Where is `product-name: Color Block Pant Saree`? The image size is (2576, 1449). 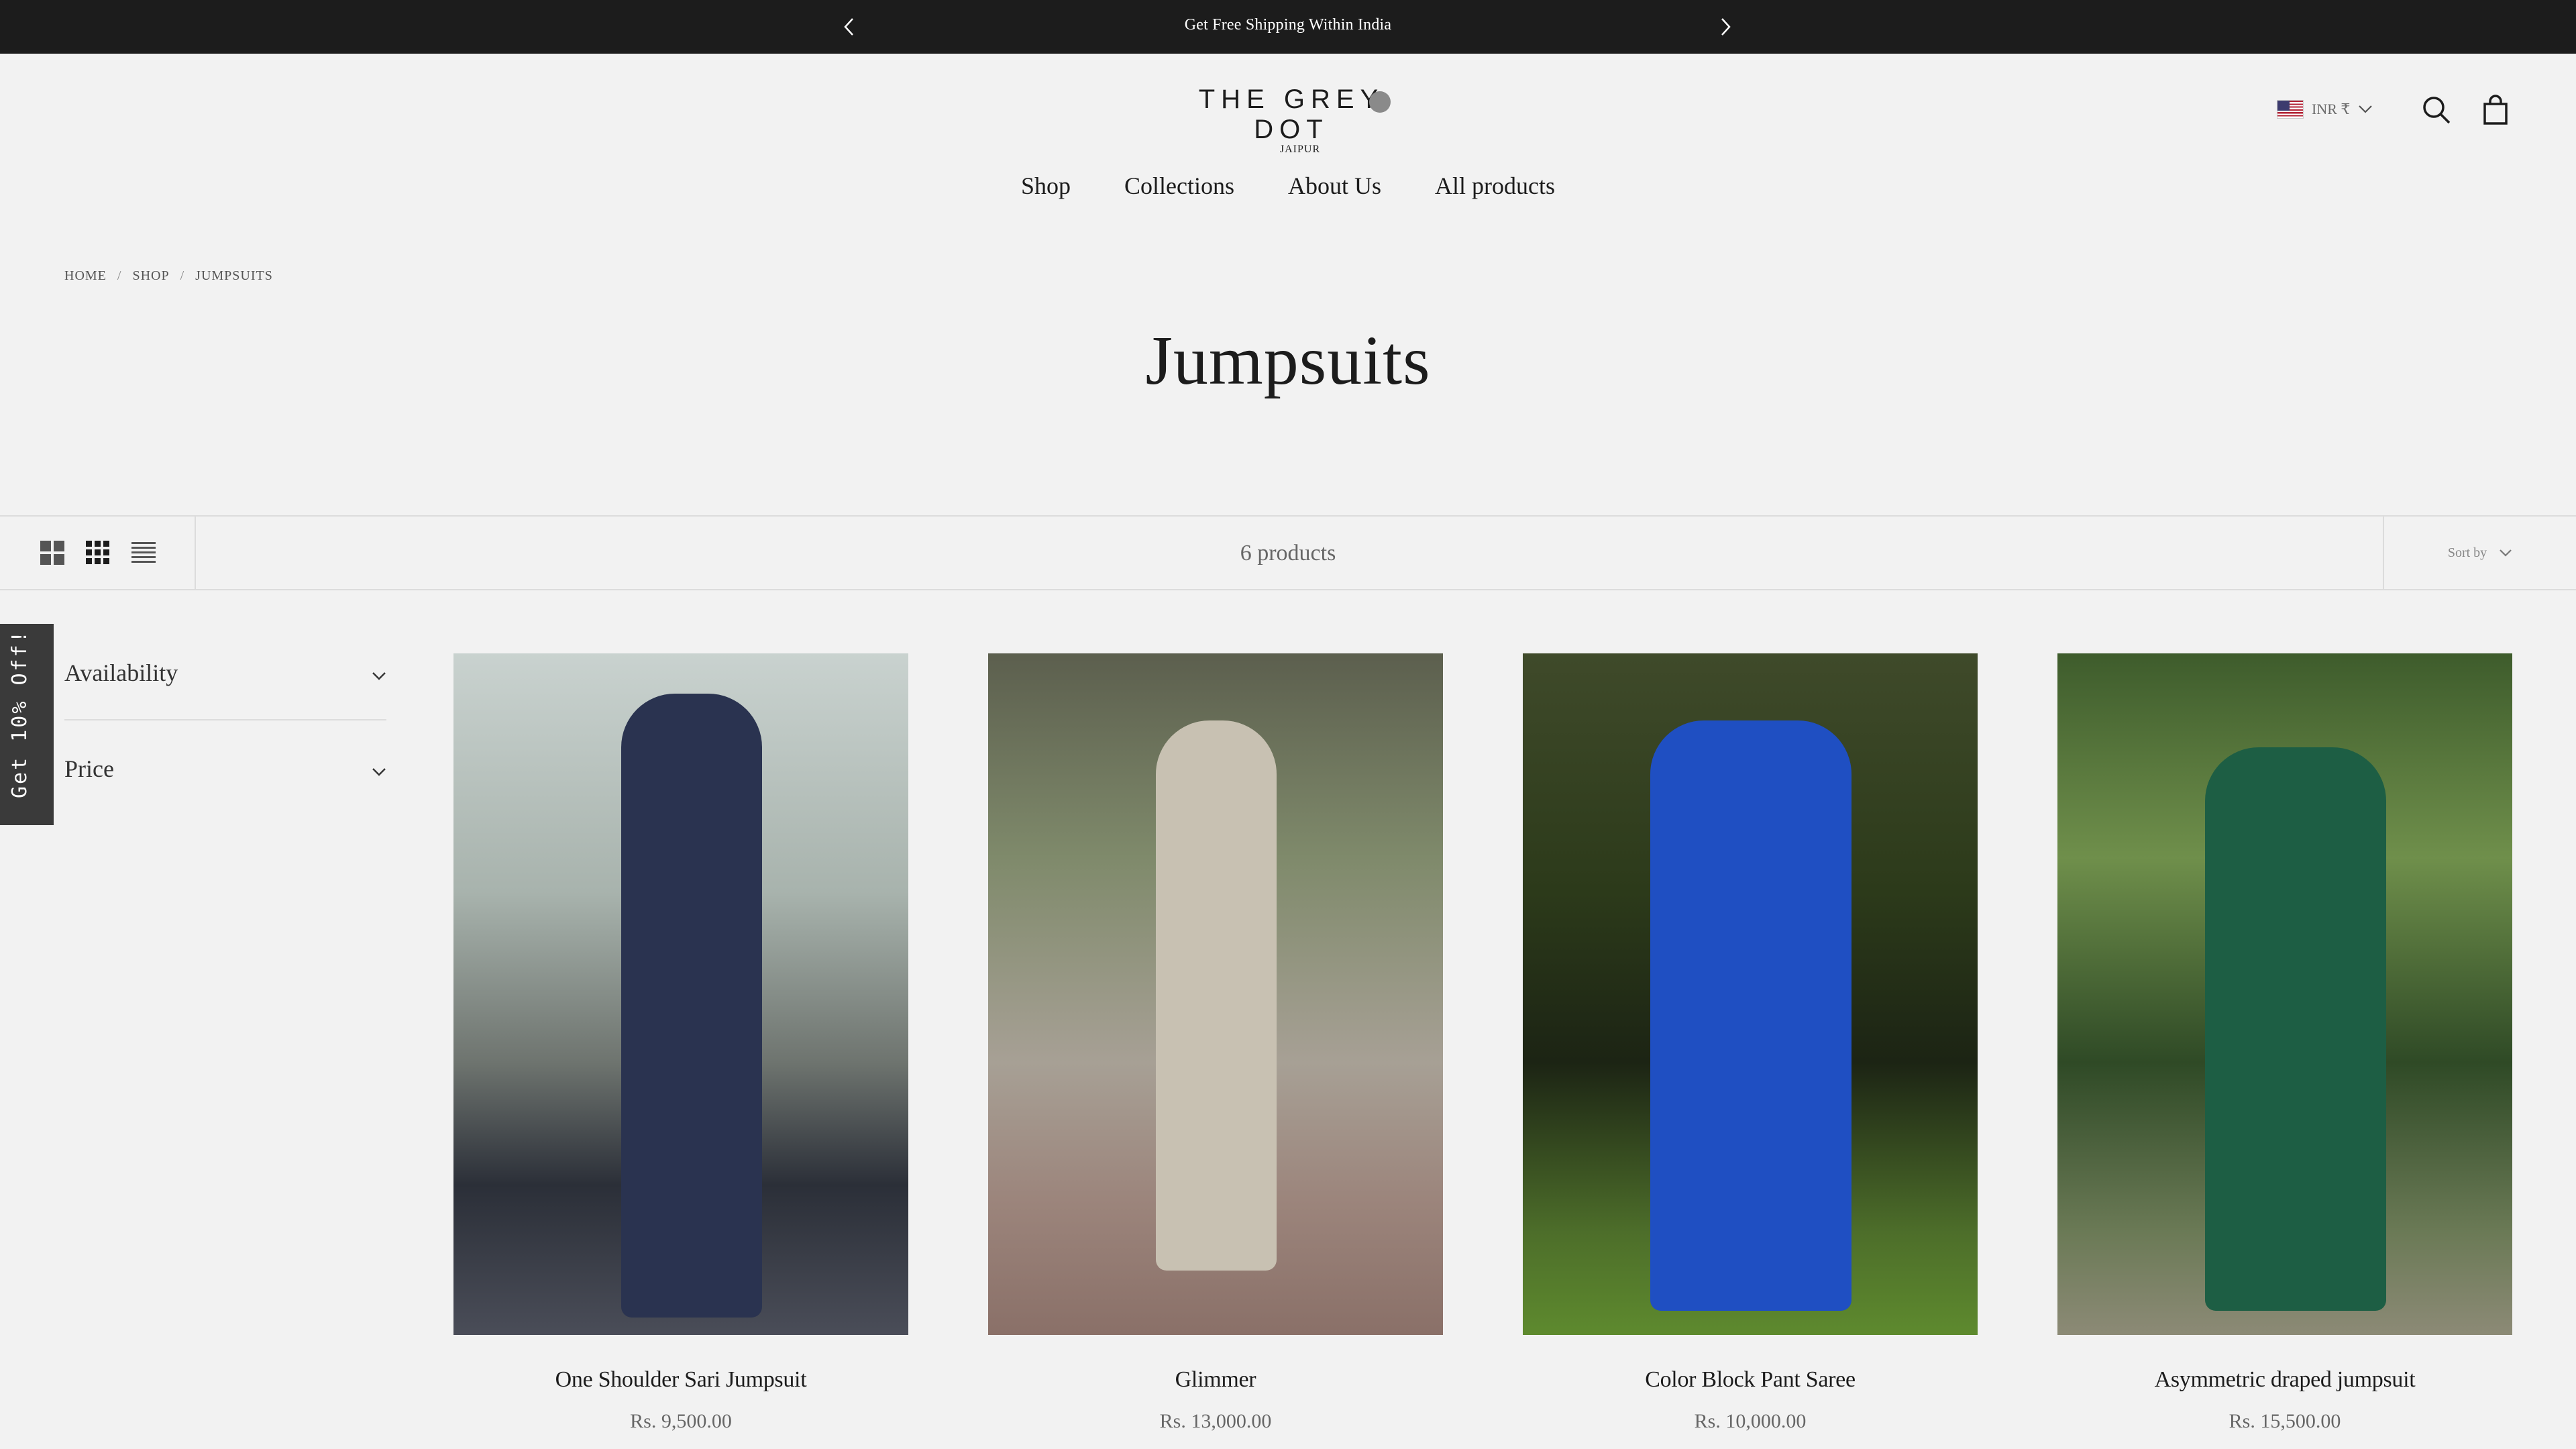 product-name: Color Block Pant Saree is located at coordinates (1750, 1380).